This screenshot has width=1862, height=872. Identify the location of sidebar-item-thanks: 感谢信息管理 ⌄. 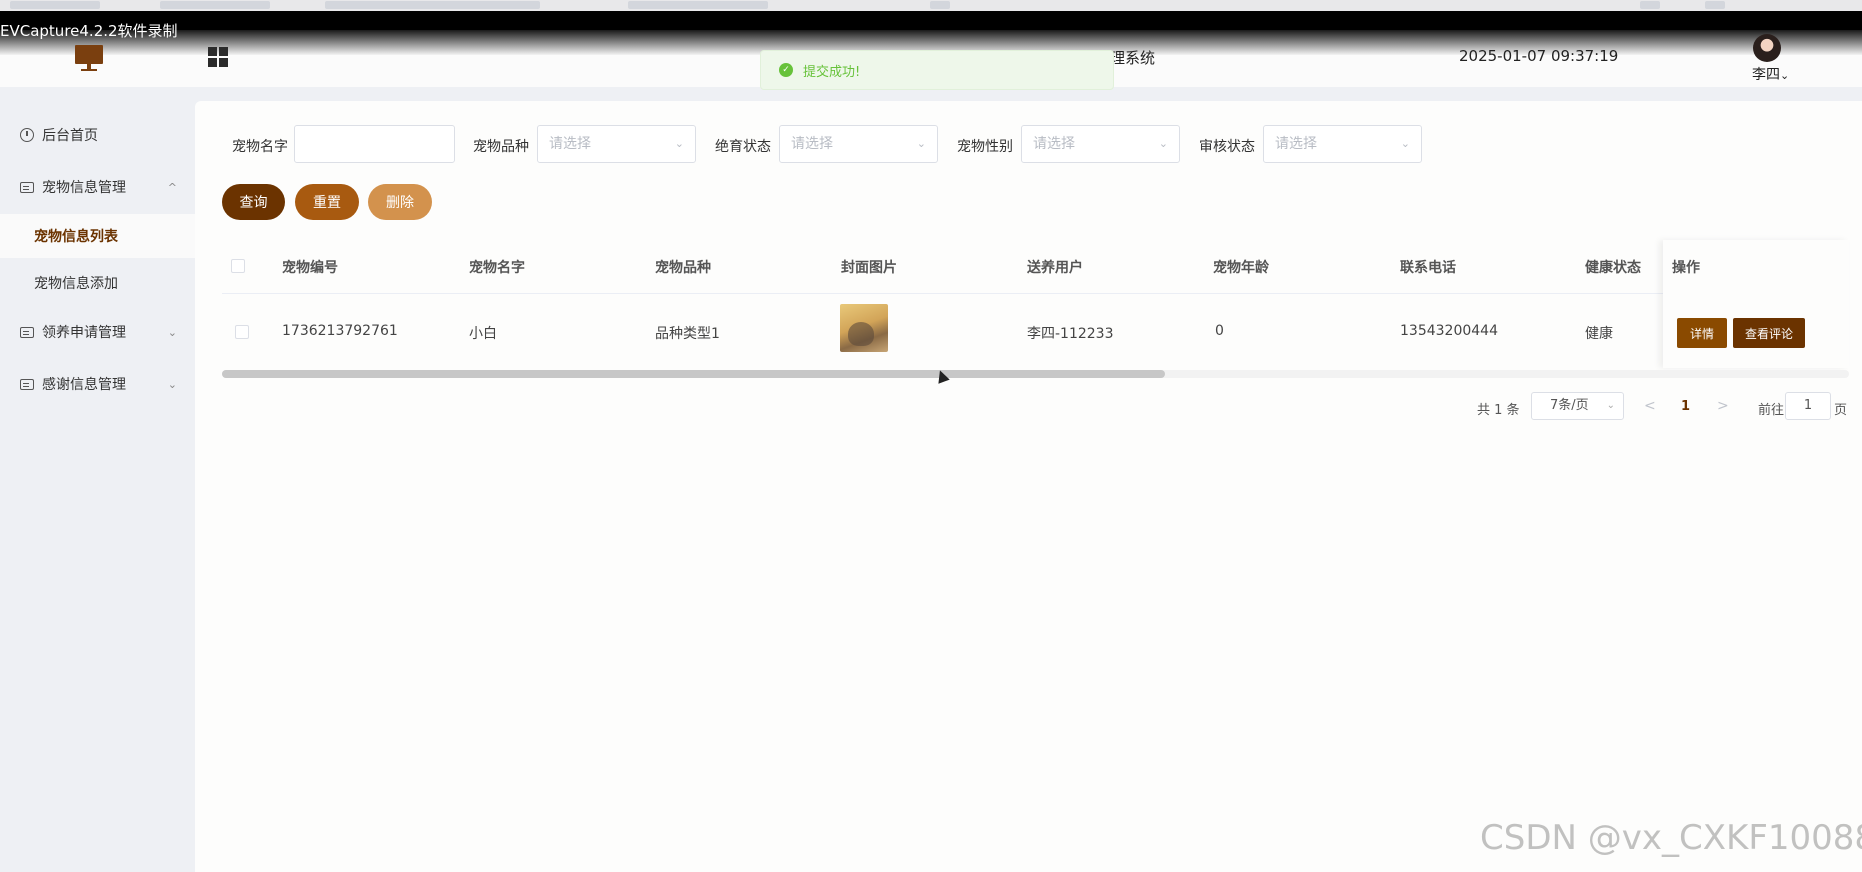
(97, 384).